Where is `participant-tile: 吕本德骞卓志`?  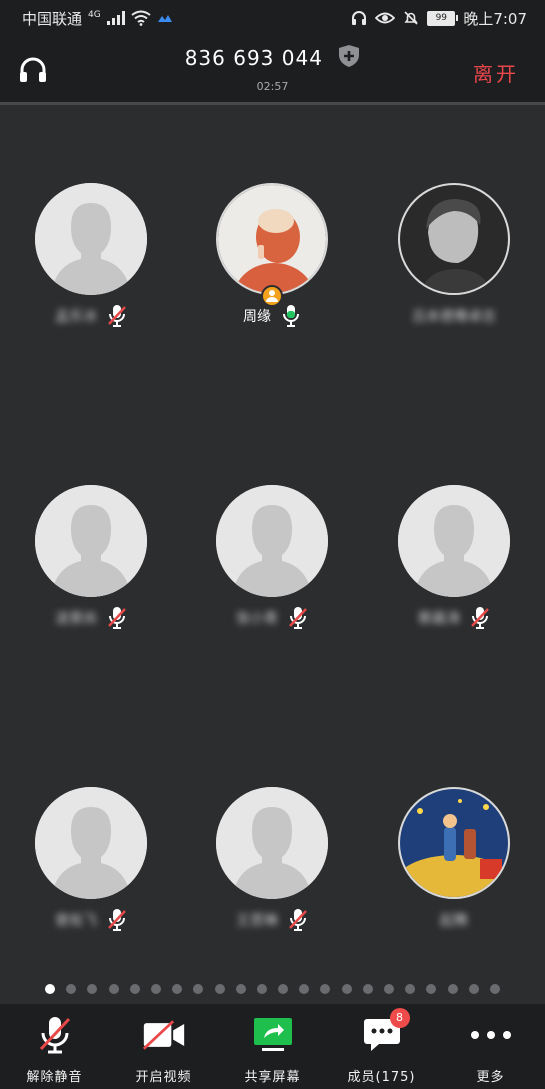
participant-tile: 吕本德骞卓志 is located at coordinates (454, 255).